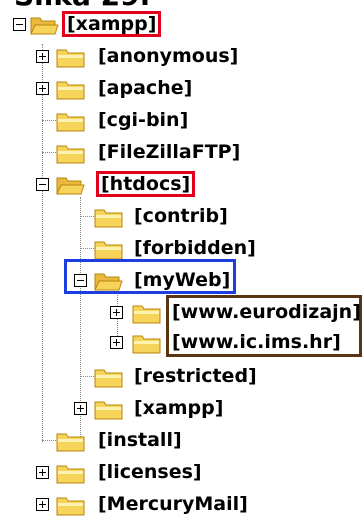  I want to click on tree-node-install: [install], so click(182, 440).